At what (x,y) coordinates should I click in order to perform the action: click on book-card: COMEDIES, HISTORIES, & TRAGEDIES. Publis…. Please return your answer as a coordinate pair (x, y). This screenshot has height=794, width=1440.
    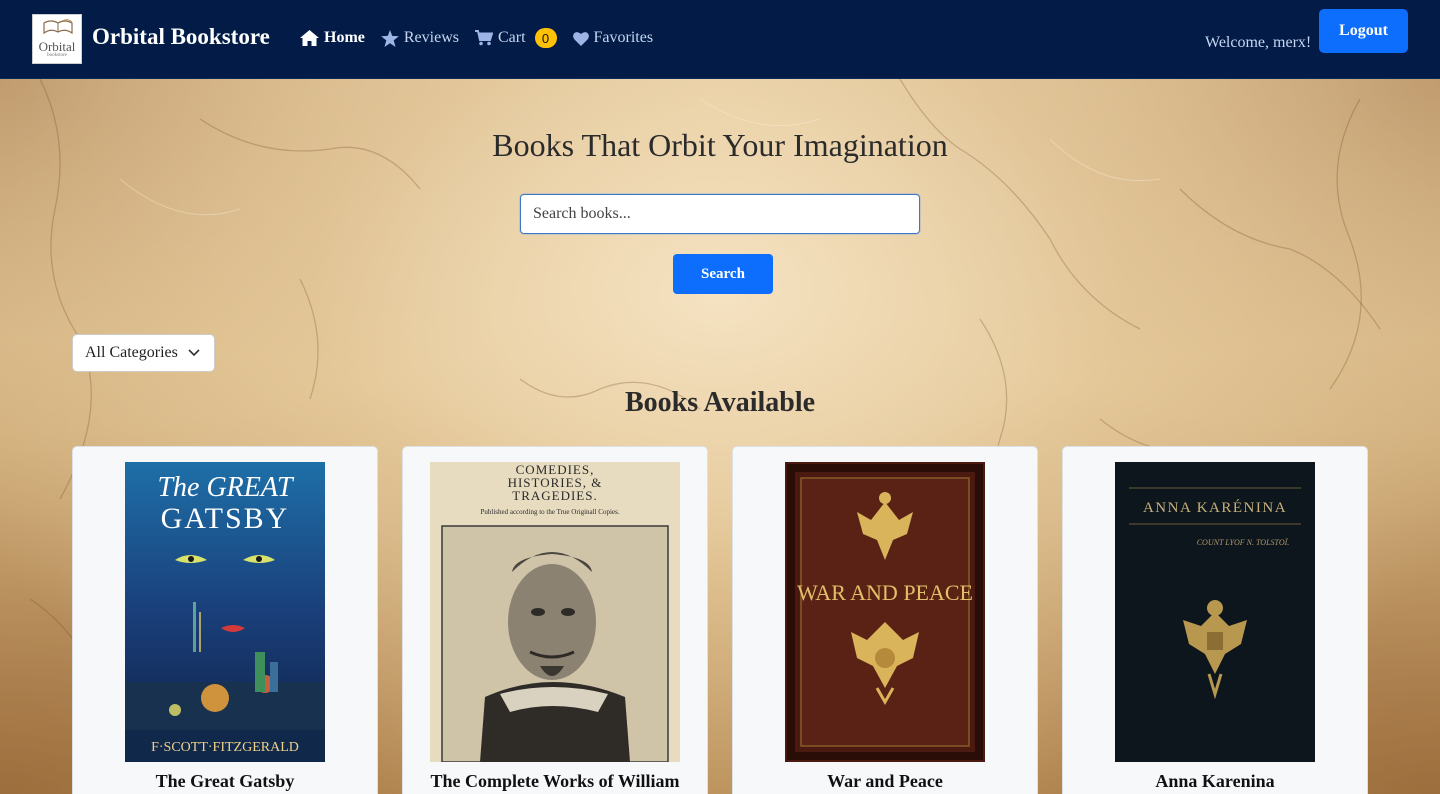
    Looking at the image, I should click on (555, 620).